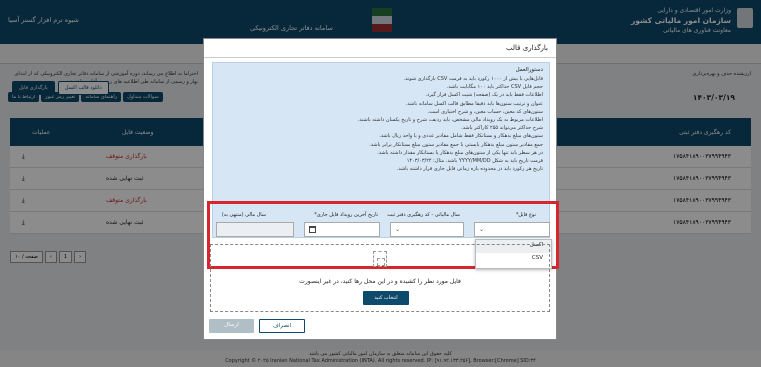 This screenshot has width=761, height=367. What do you see at coordinates (380, 57) in the screenshot?
I see `modal-divider` at bounding box center [380, 57].